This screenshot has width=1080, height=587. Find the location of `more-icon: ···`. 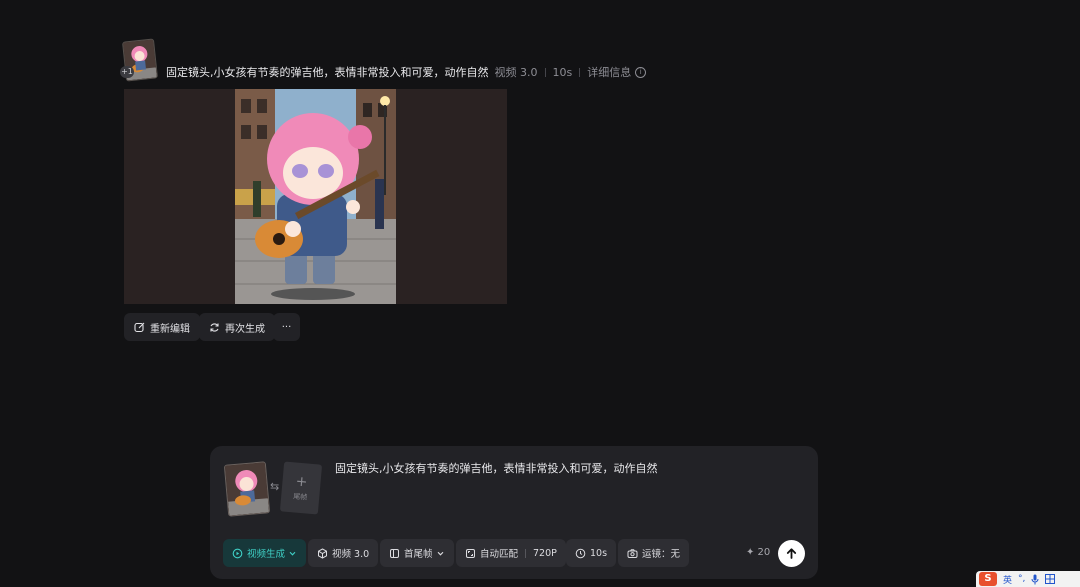

more-icon: ··· is located at coordinates (286, 327).